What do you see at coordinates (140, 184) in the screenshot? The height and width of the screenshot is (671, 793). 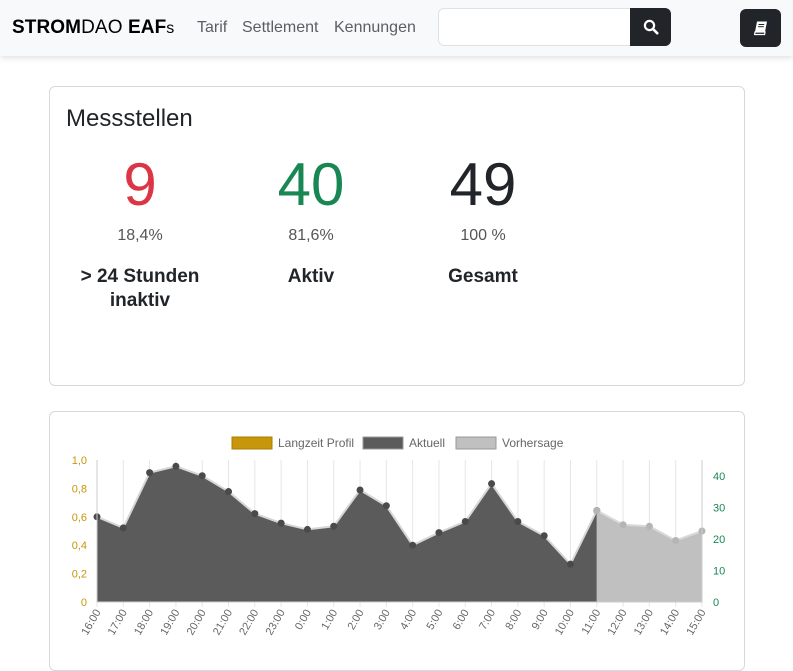 I see `stat-value: 9` at bounding box center [140, 184].